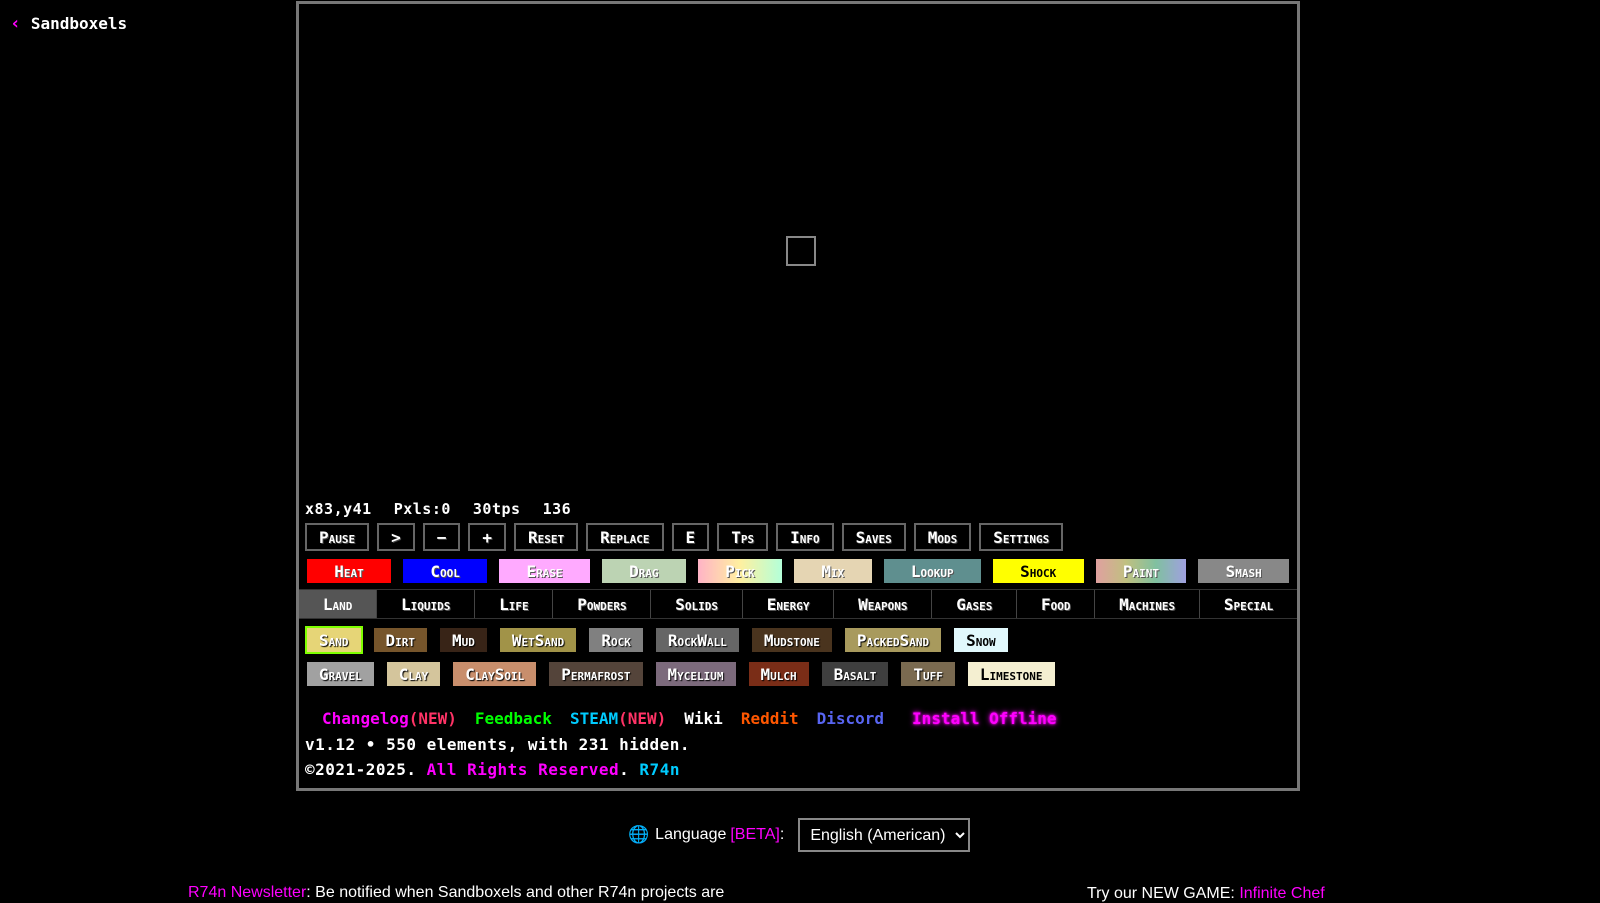  What do you see at coordinates (789, 604) in the screenshot?
I see `category-tab-energy: Energy` at bounding box center [789, 604].